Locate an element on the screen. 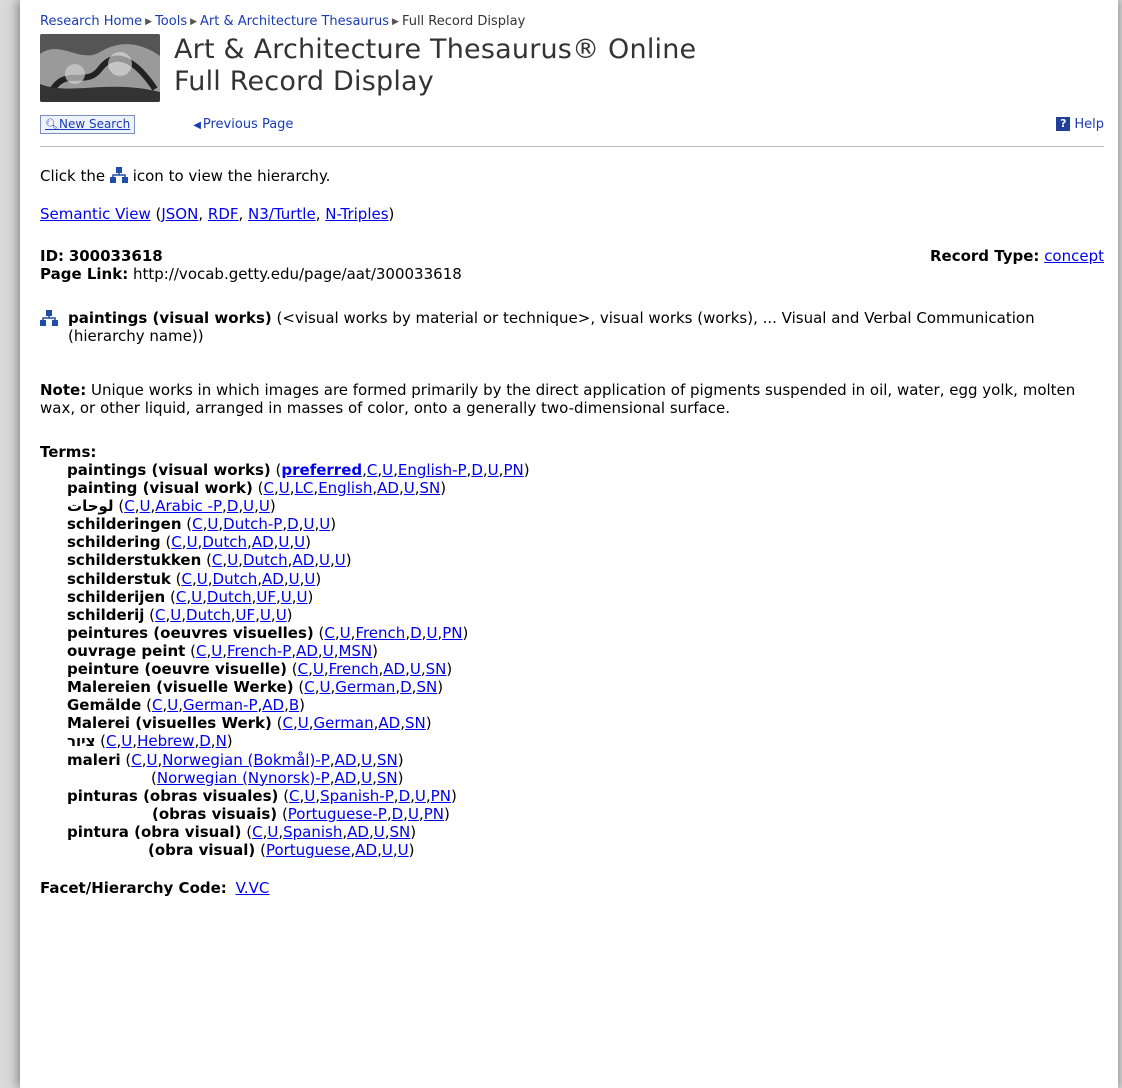  semantic-view-link: Semantic View is located at coordinates (95, 214).